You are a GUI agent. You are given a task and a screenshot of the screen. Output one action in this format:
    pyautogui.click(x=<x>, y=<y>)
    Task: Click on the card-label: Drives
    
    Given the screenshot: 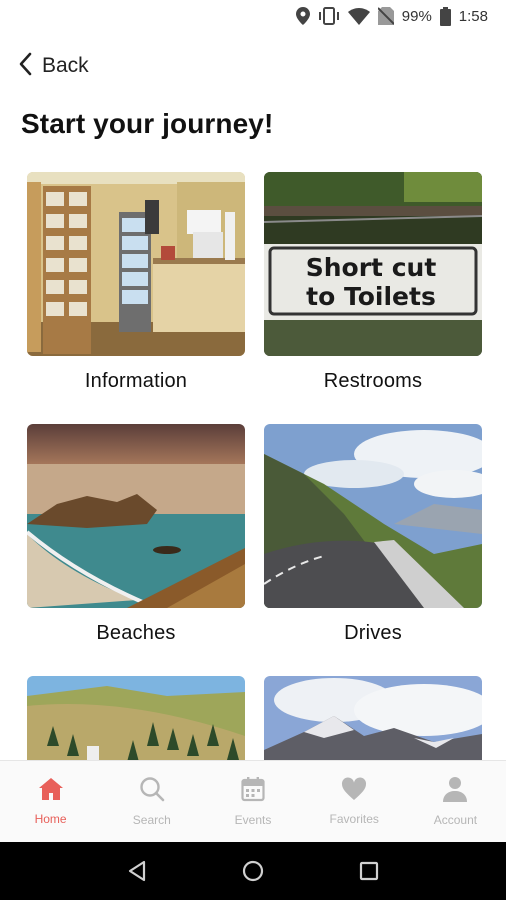 What is the action you would take?
    pyautogui.click(x=373, y=633)
    